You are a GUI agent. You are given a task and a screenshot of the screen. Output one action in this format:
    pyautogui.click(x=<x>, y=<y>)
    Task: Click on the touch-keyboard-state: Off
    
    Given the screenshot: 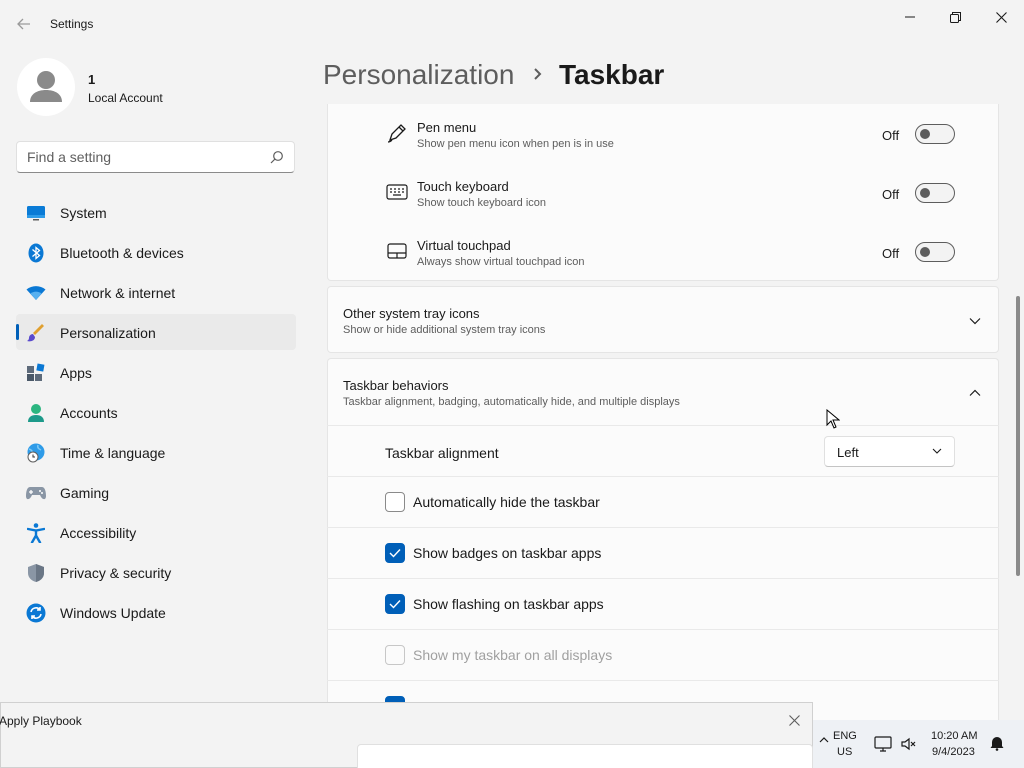 What is the action you would take?
    pyautogui.click(x=891, y=194)
    